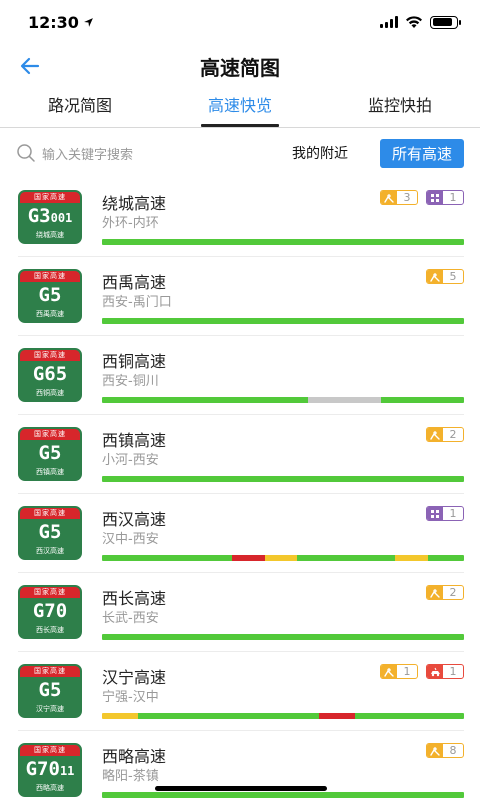 This screenshot has height=800, width=480. I want to click on shield-name: 西铜高速, so click(50, 393).